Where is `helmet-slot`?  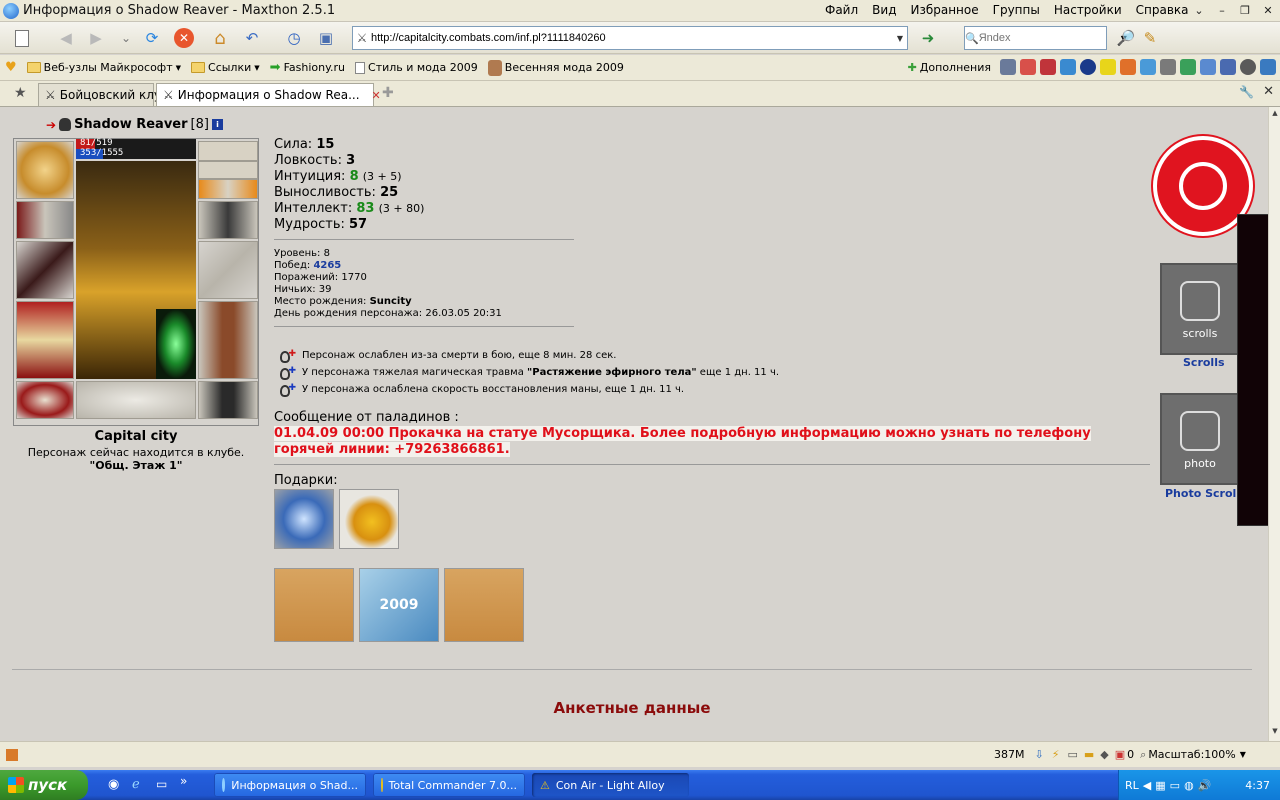
helmet-slot is located at coordinates (45, 170).